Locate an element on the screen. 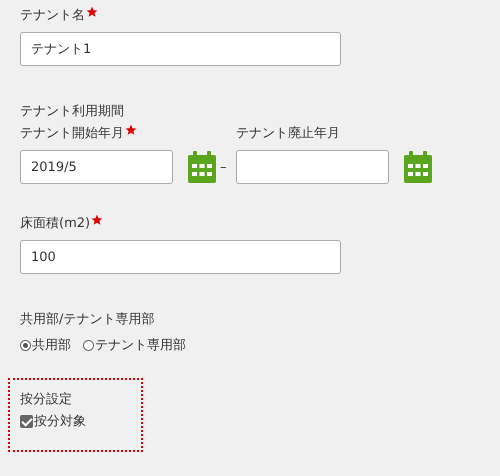 This screenshot has height=476, width=500. section-heading: 共用部/テナント専用部 is located at coordinates (87, 319).